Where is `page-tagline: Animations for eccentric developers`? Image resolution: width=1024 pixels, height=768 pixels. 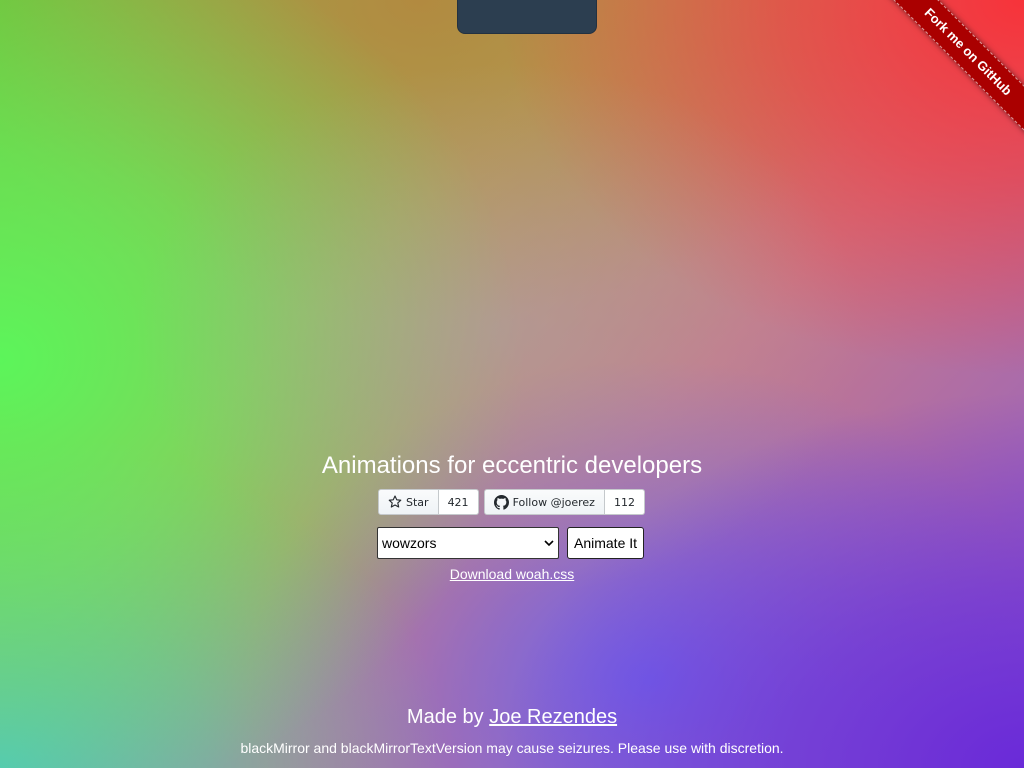
page-tagline: Animations for eccentric developers is located at coordinates (512, 465).